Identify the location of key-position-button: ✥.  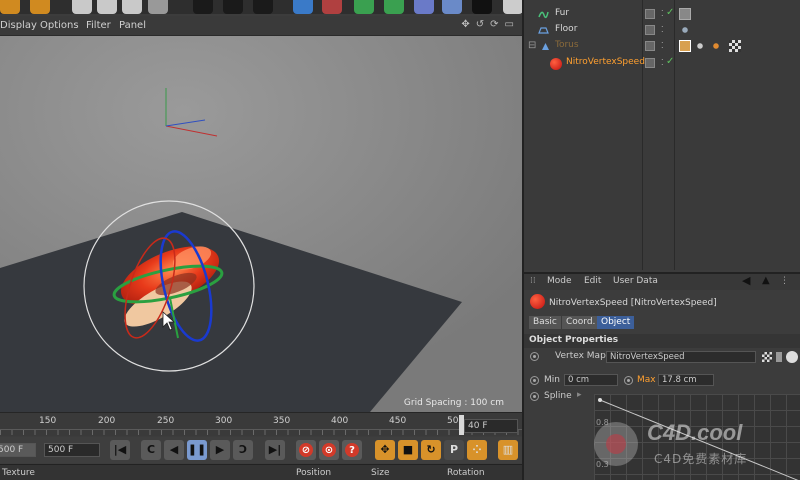
(385, 450).